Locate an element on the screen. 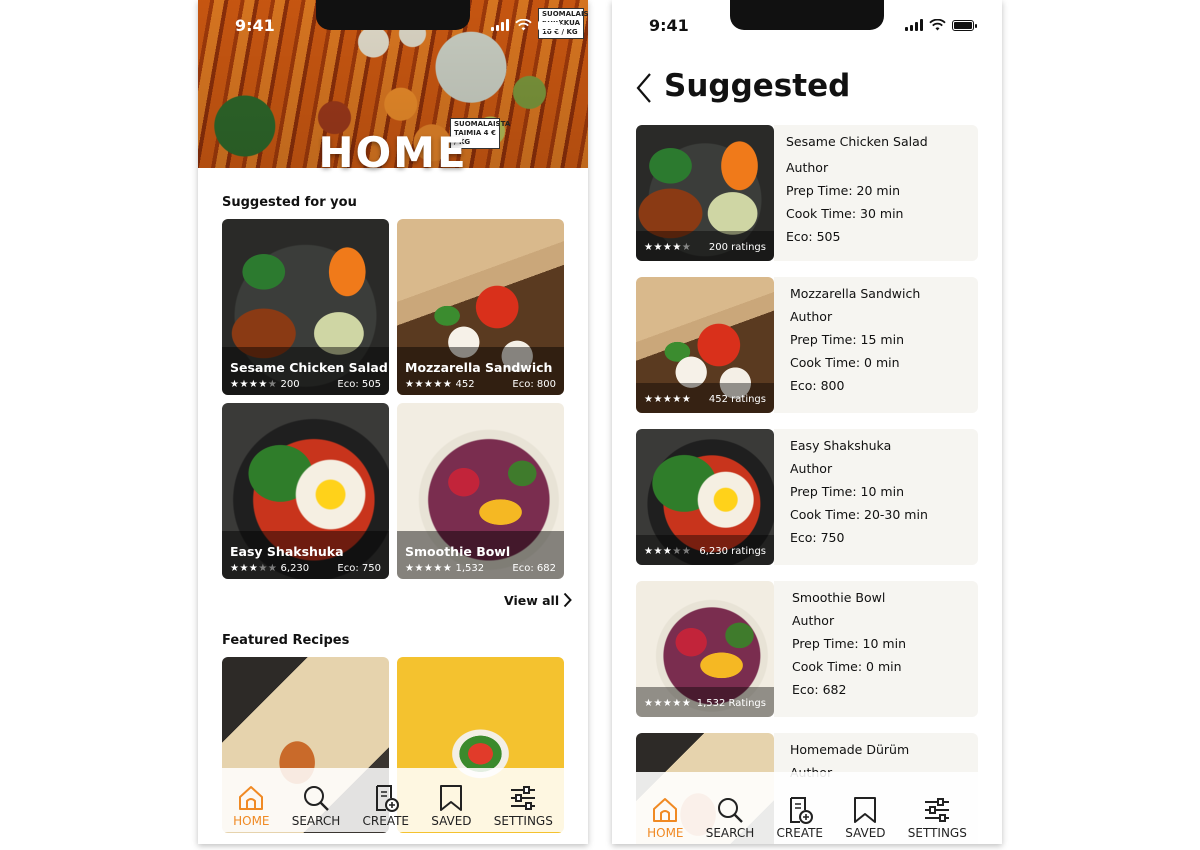  prep-time: Prep Time: 10 min is located at coordinates (847, 491).